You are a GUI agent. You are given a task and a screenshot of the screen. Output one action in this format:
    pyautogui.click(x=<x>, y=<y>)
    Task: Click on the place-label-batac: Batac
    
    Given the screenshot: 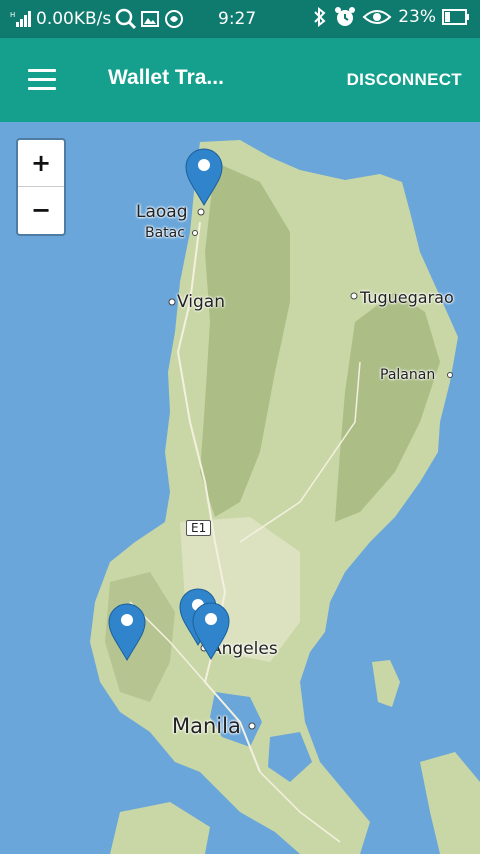 What is the action you would take?
    pyautogui.click(x=165, y=233)
    